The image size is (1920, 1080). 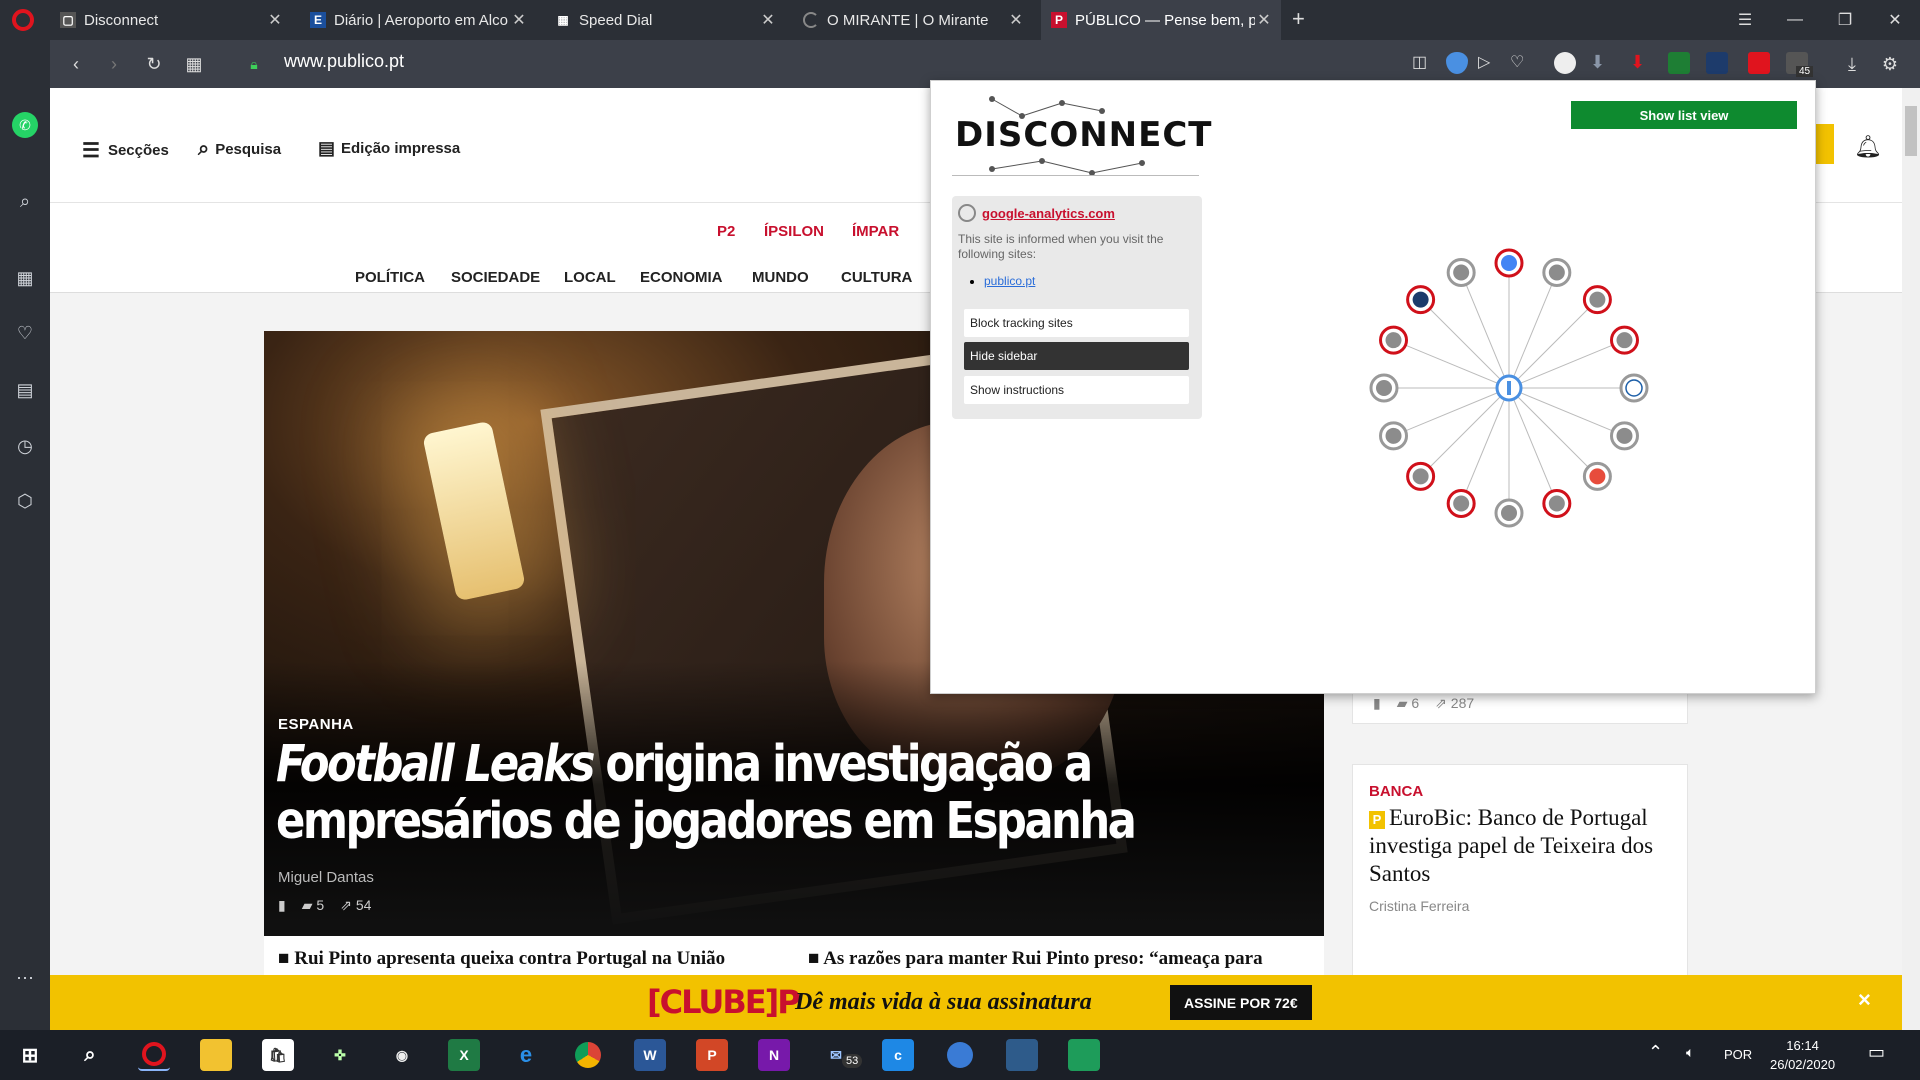 What do you see at coordinates (1489, 63) in the screenshot?
I see `send-icon: ▷` at bounding box center [1489, 63].